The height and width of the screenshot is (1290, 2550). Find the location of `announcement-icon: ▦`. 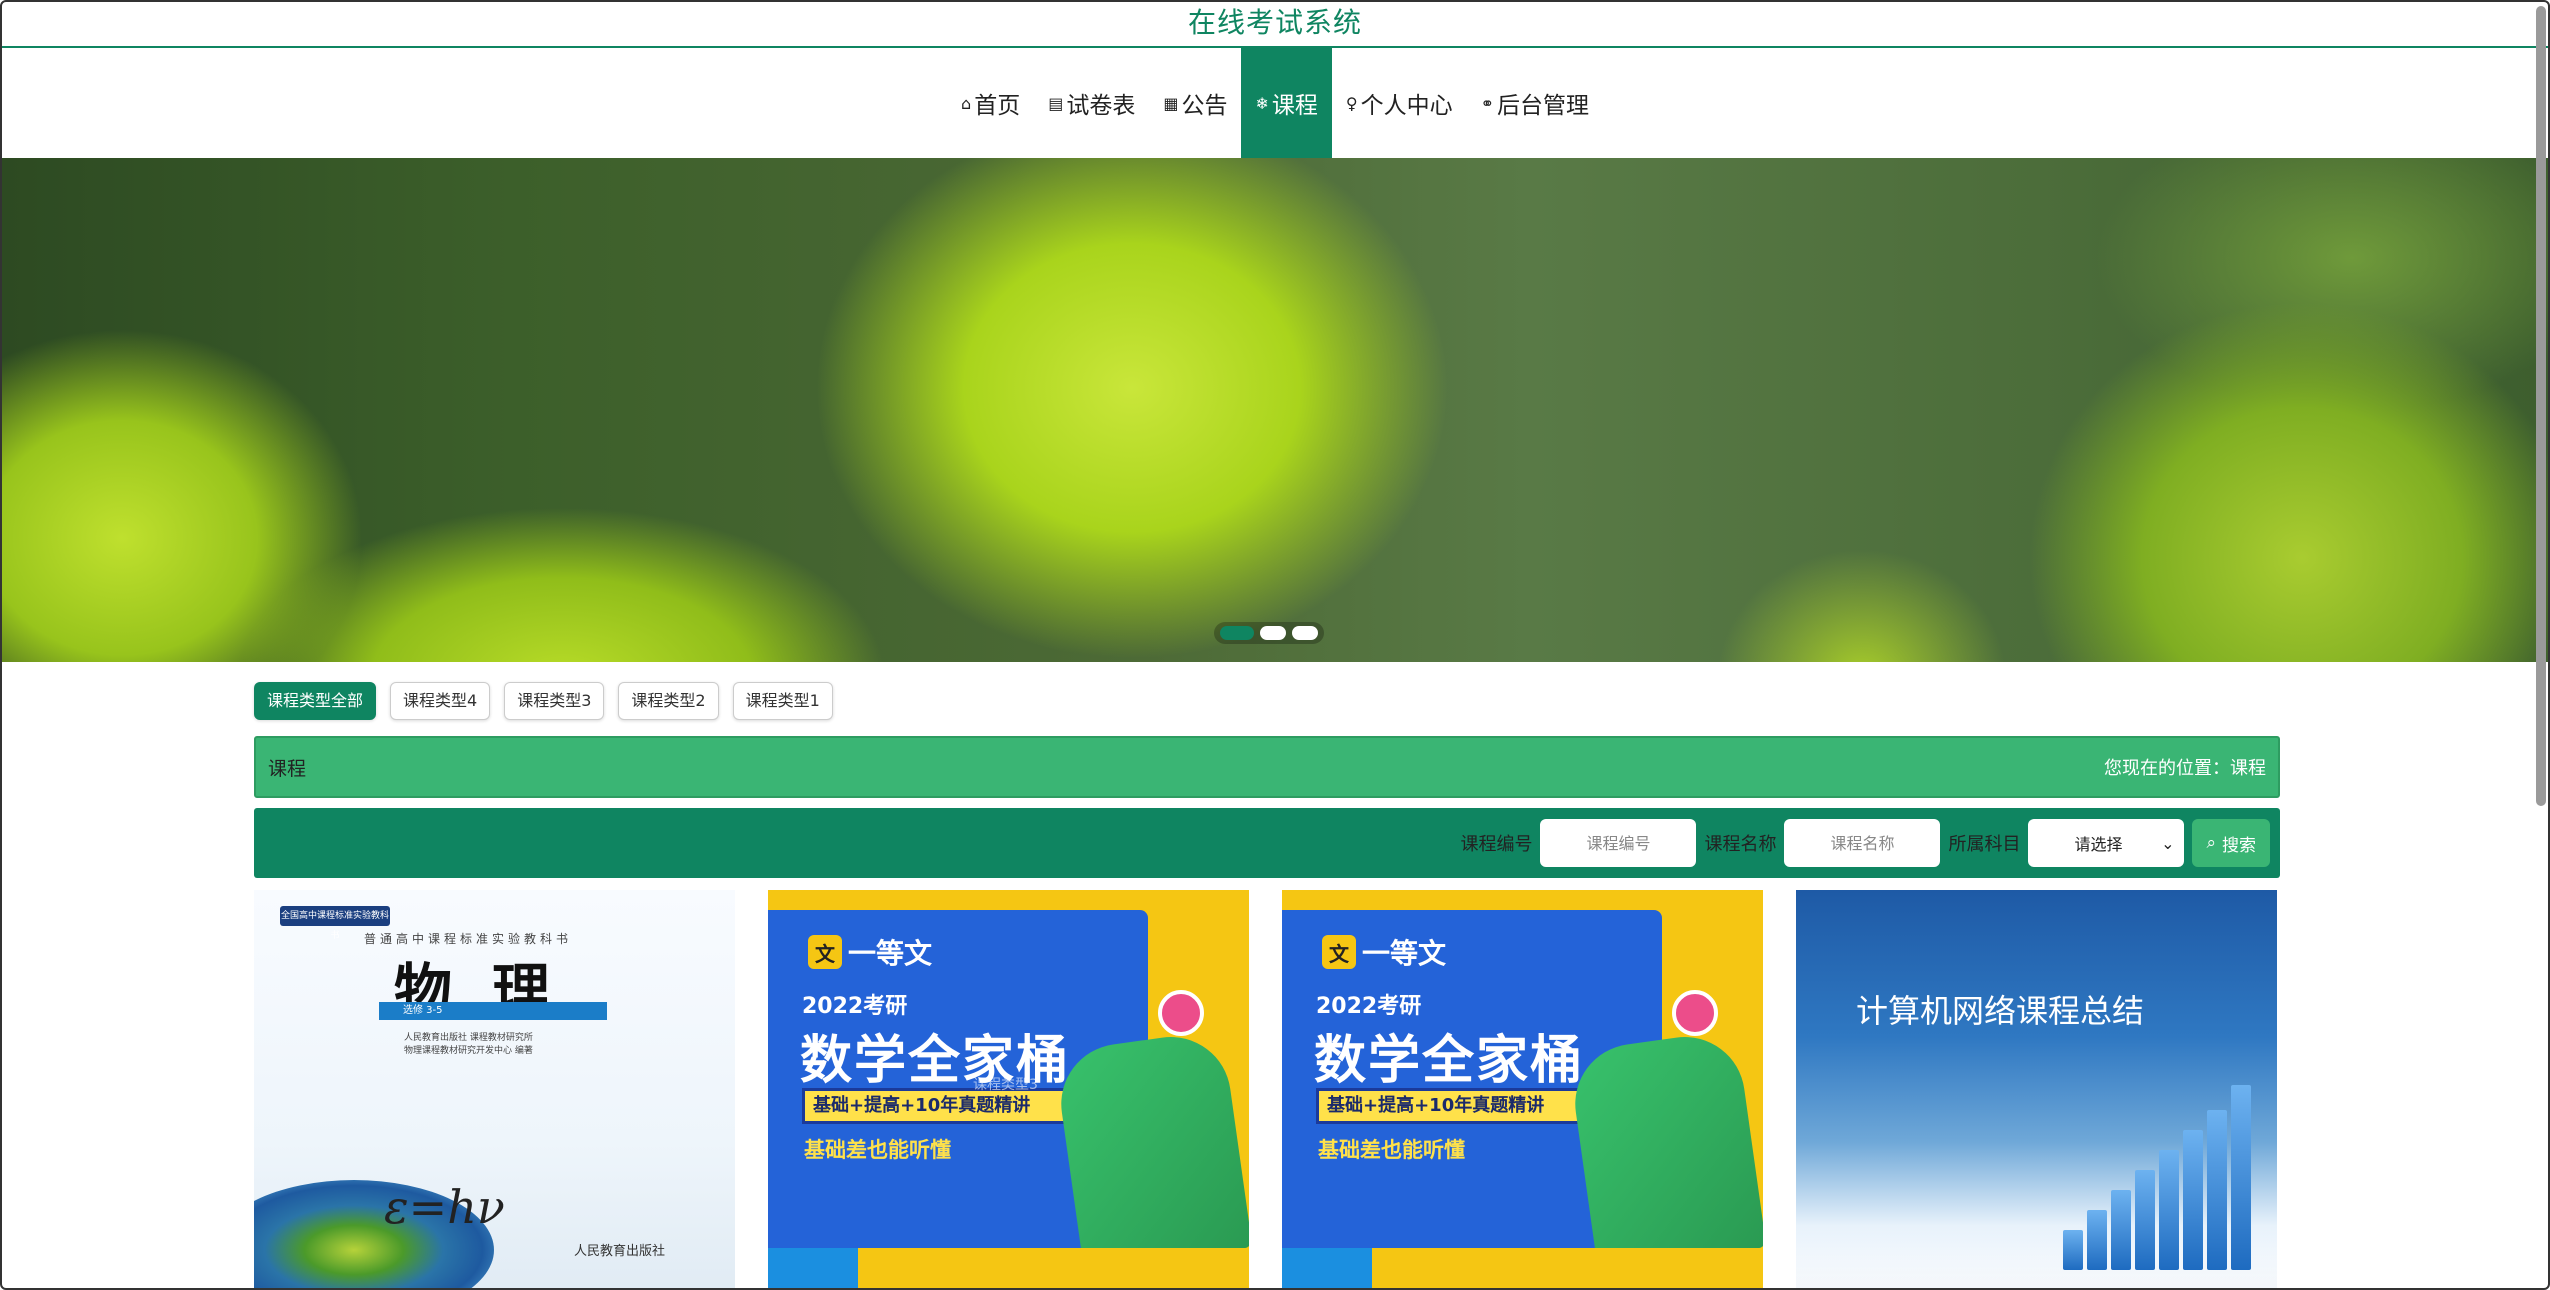

announcement-icon: ▦ is located at coordinates (1171, 103).